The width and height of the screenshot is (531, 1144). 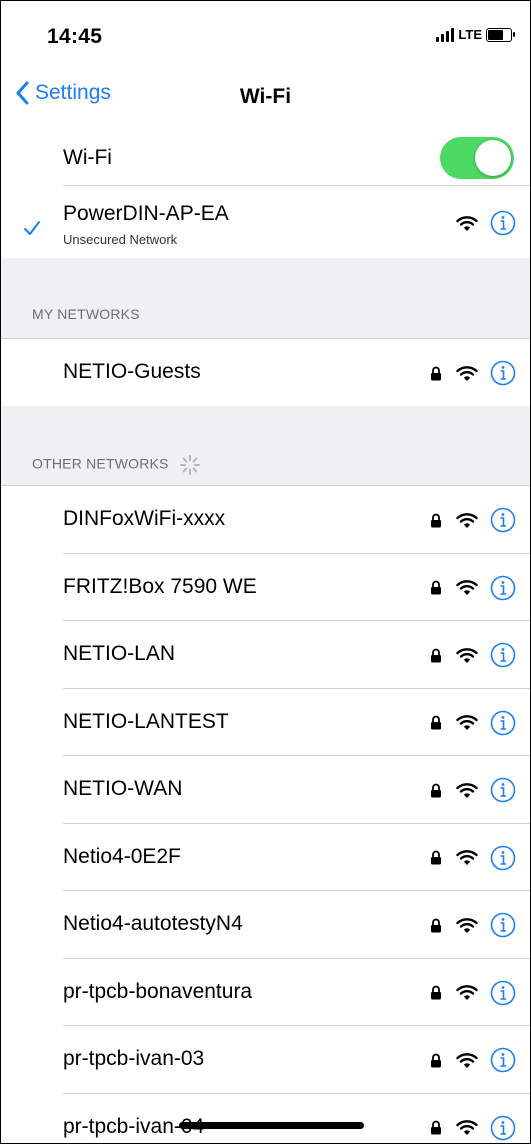 What do you see at coordinates (160, 586) in the screenshot?
I see `network-name: FRITZ!Box 7590 WE` at bounding box center [160, 586].